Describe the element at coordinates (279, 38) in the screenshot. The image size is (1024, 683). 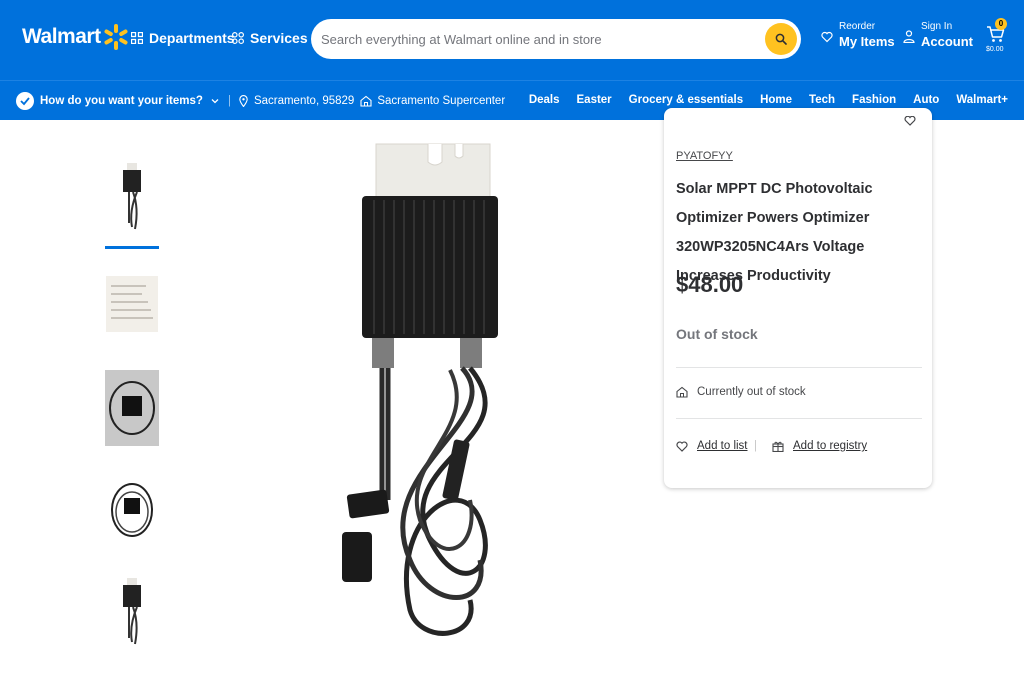
I see `services-label: Services` at that location.